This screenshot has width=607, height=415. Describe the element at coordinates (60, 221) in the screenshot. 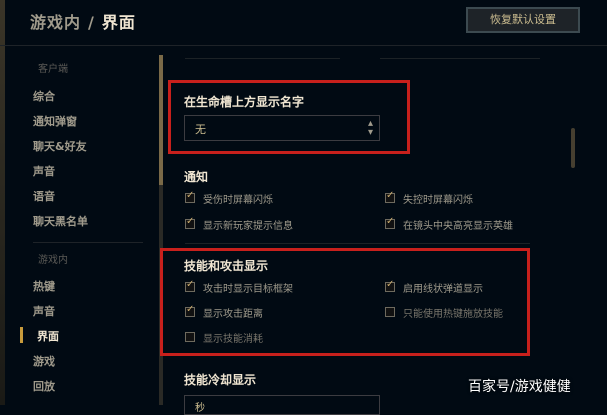

I see `sidebar-item-chat-blocklist: 聊天黑名单` at that location.